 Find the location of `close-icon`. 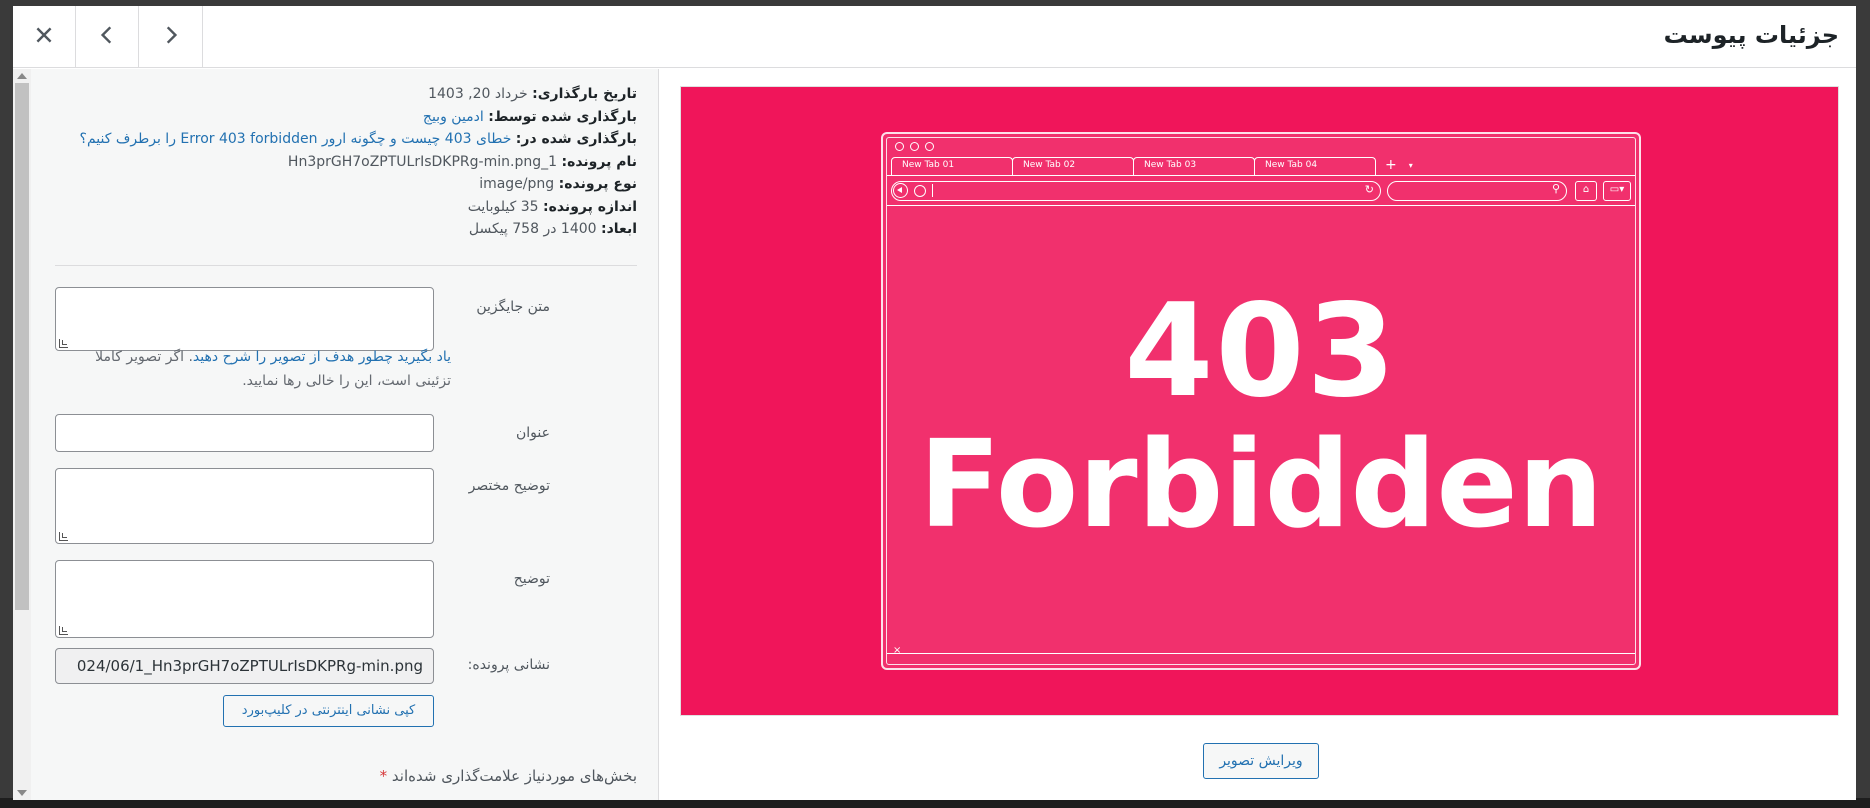

close-icon is located at coordinates (44, 37).